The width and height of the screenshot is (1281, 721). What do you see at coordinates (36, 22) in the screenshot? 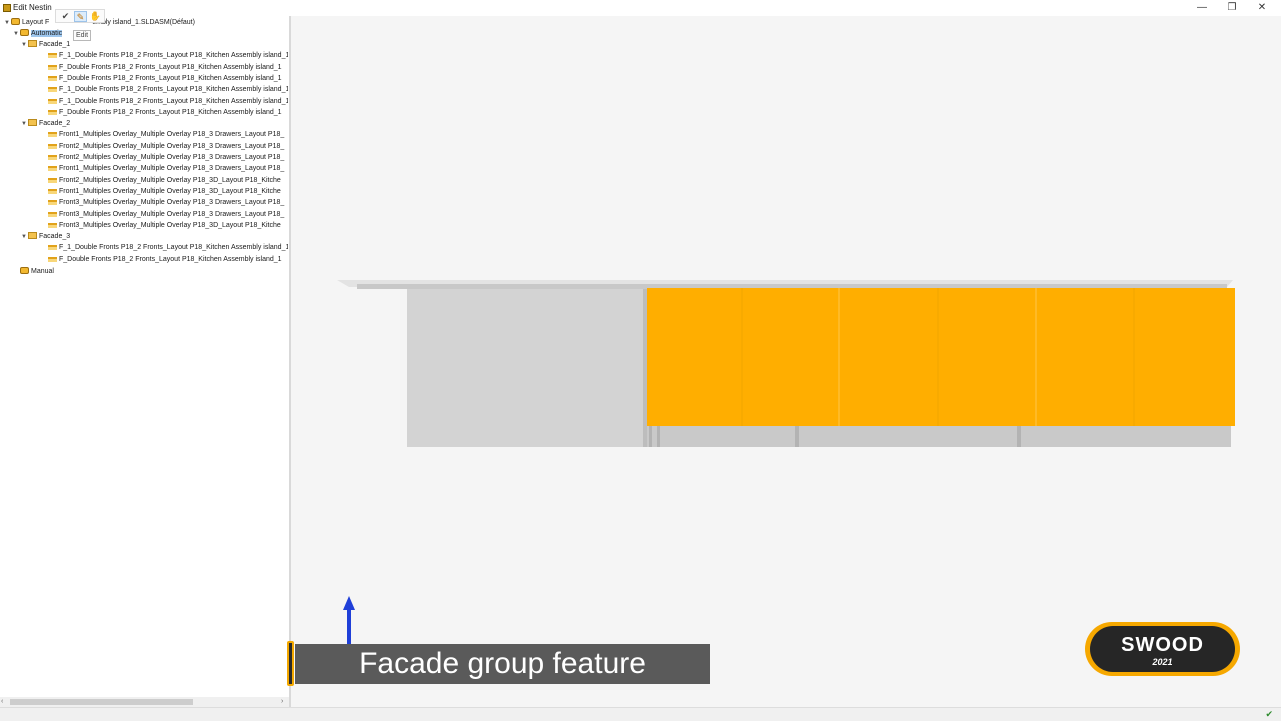
I see `tree-root-label-start: Layout F` at bounding box center [36, 22].